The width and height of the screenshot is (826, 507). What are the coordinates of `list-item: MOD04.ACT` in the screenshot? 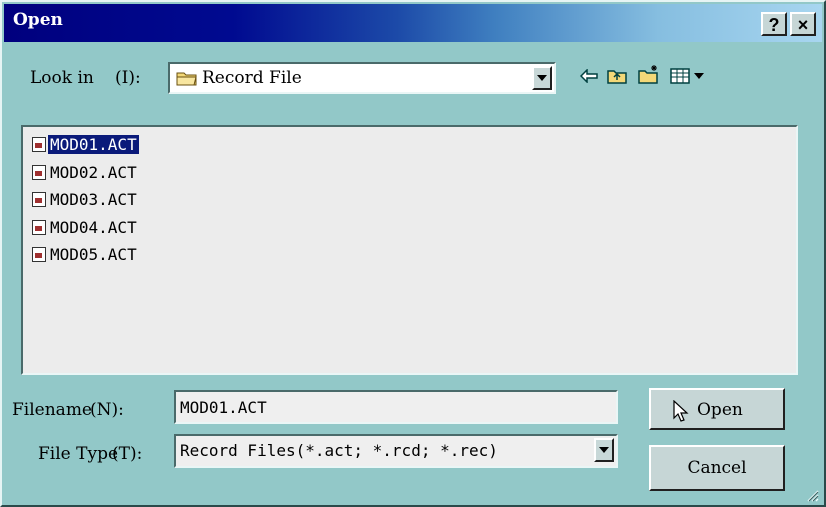 It's located at (85, 227).